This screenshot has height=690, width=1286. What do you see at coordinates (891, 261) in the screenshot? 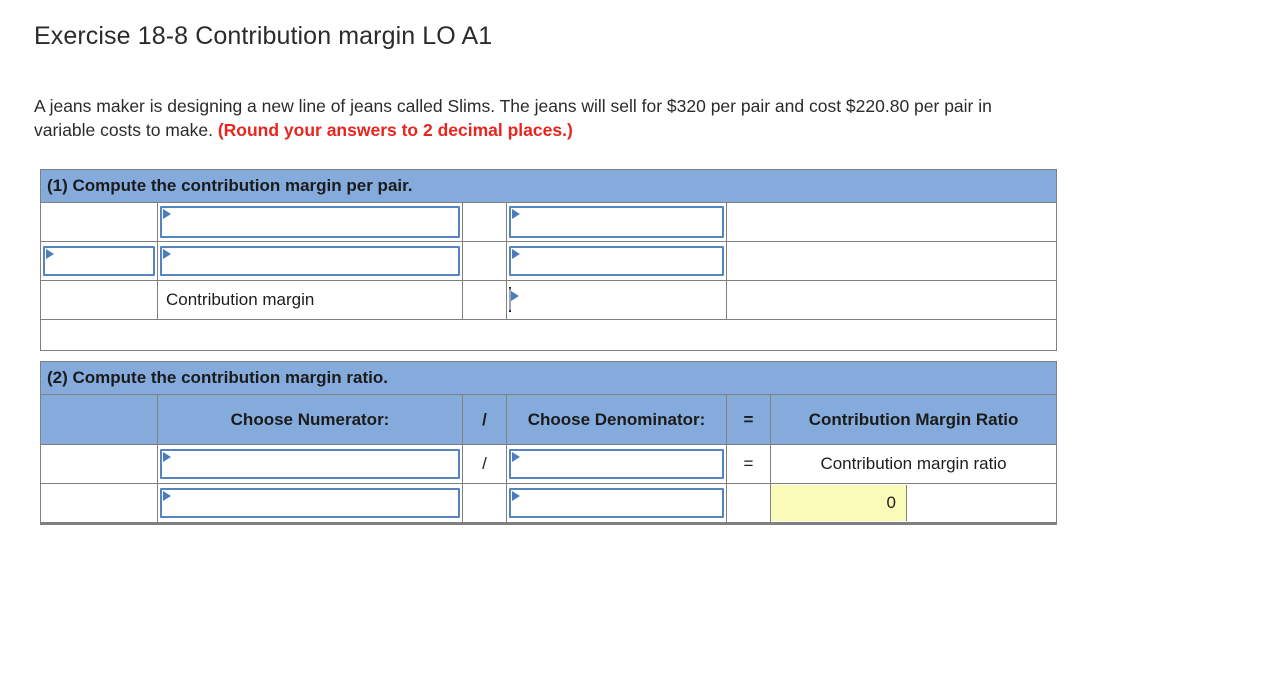
I see `p1r2-col5` at bounding box center [891, 261].